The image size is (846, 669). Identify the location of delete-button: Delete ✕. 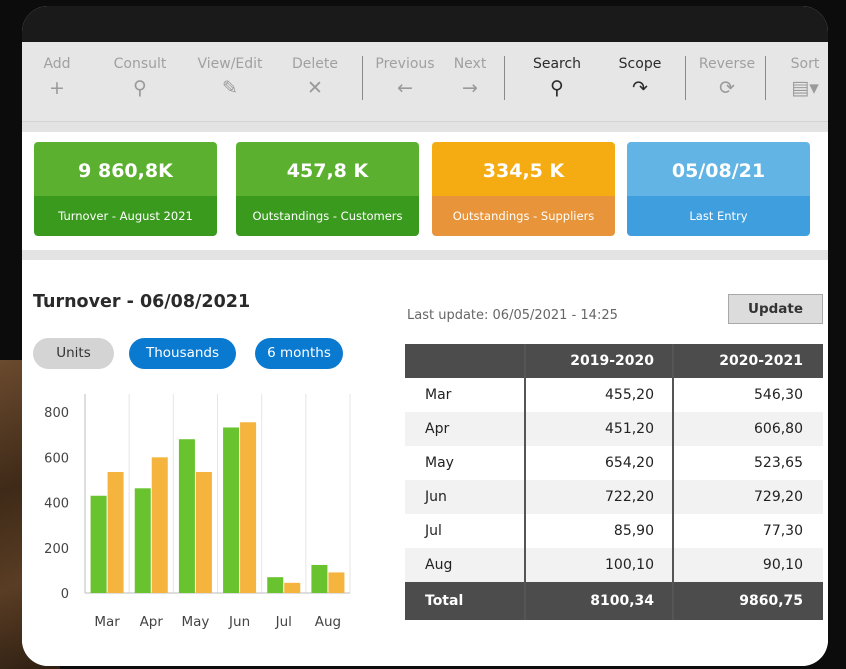
(315, 77).